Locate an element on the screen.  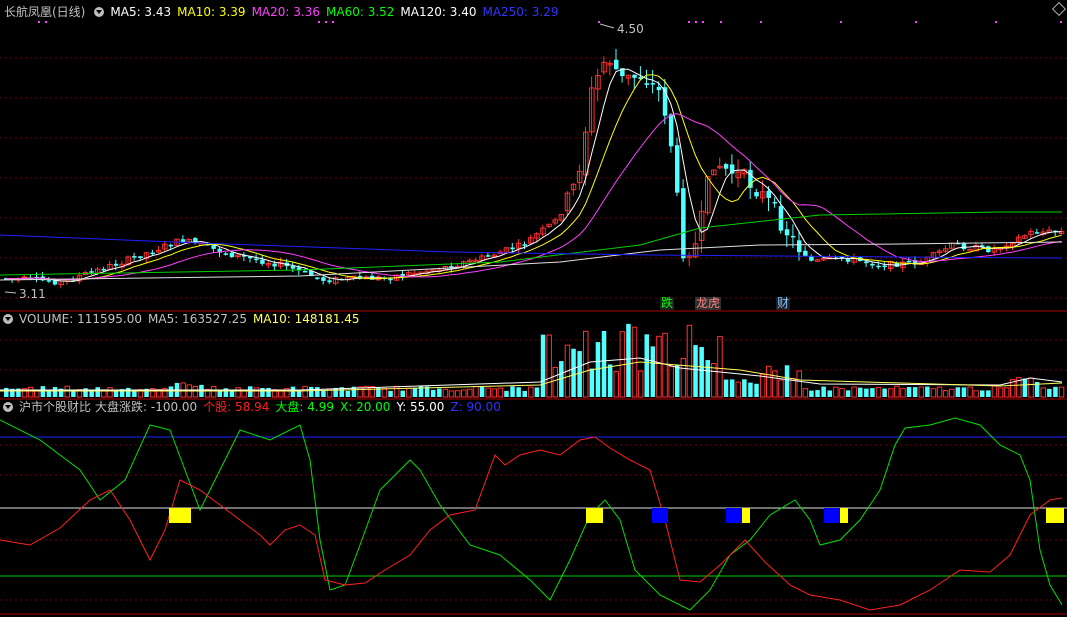
ma20-value: MA20: 3.36 is located at coordinates (285, 12).